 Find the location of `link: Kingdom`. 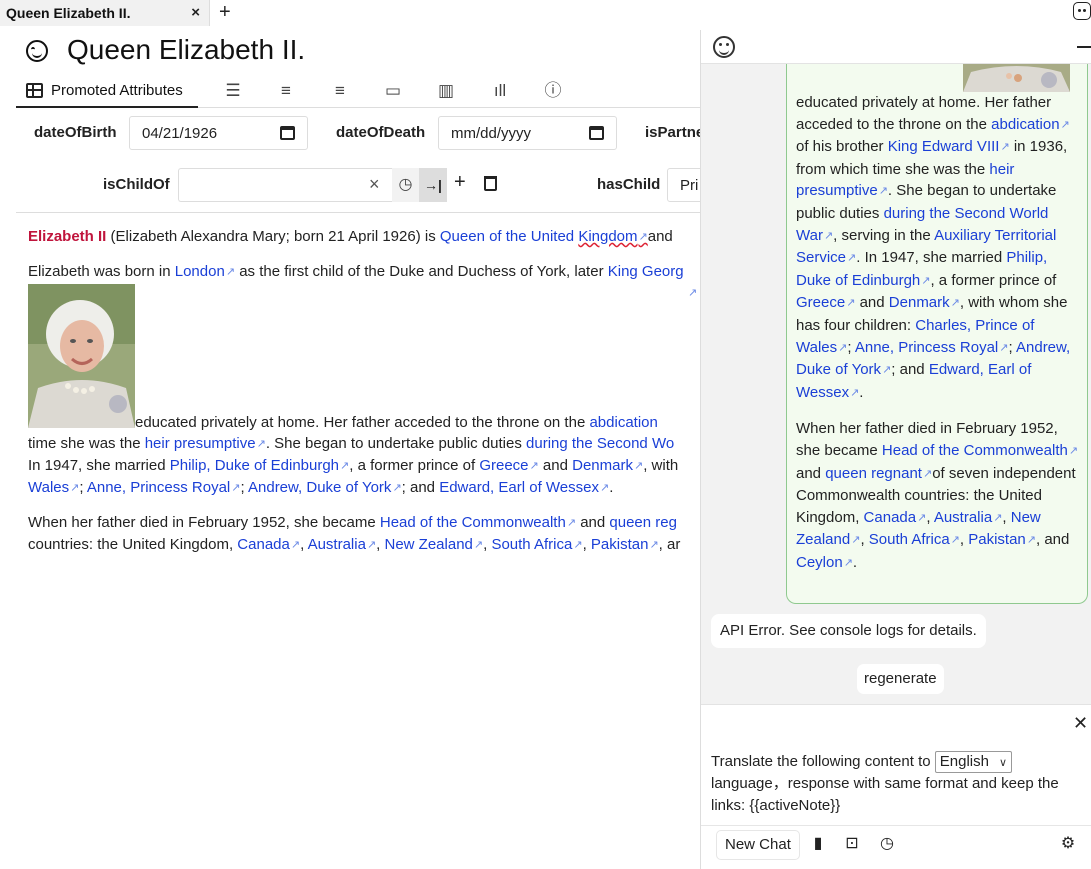

link: Kingdom is located at coordinates (612, 236).